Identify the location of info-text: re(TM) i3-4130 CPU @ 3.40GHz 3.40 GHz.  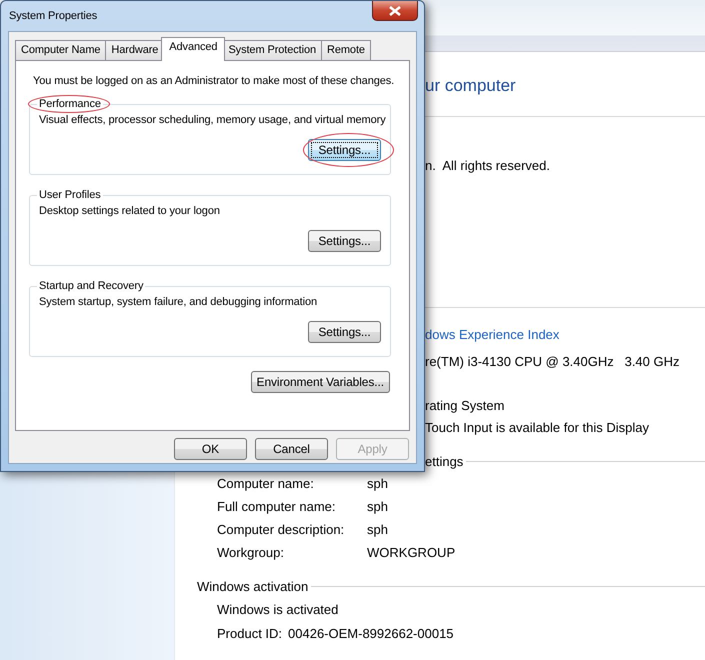
(552, 362).